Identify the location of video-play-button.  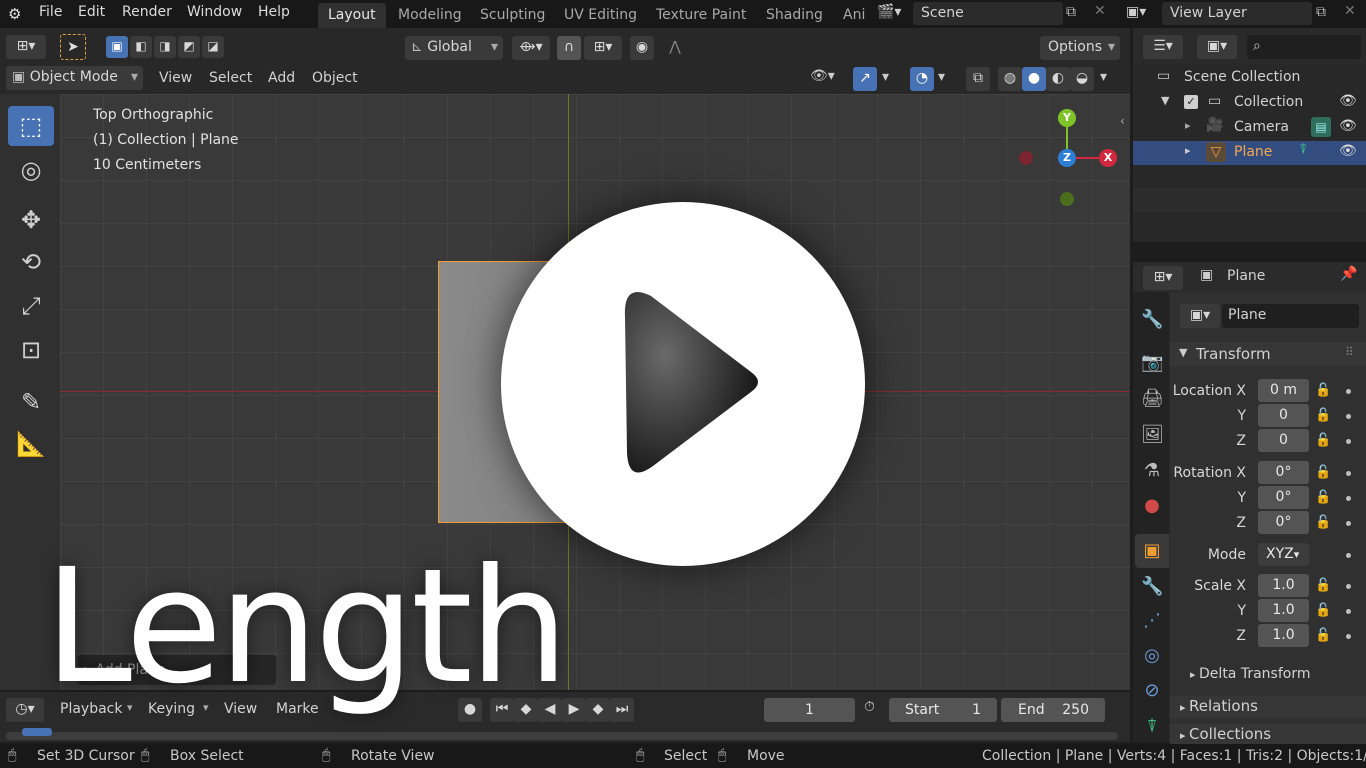
(683, 384).